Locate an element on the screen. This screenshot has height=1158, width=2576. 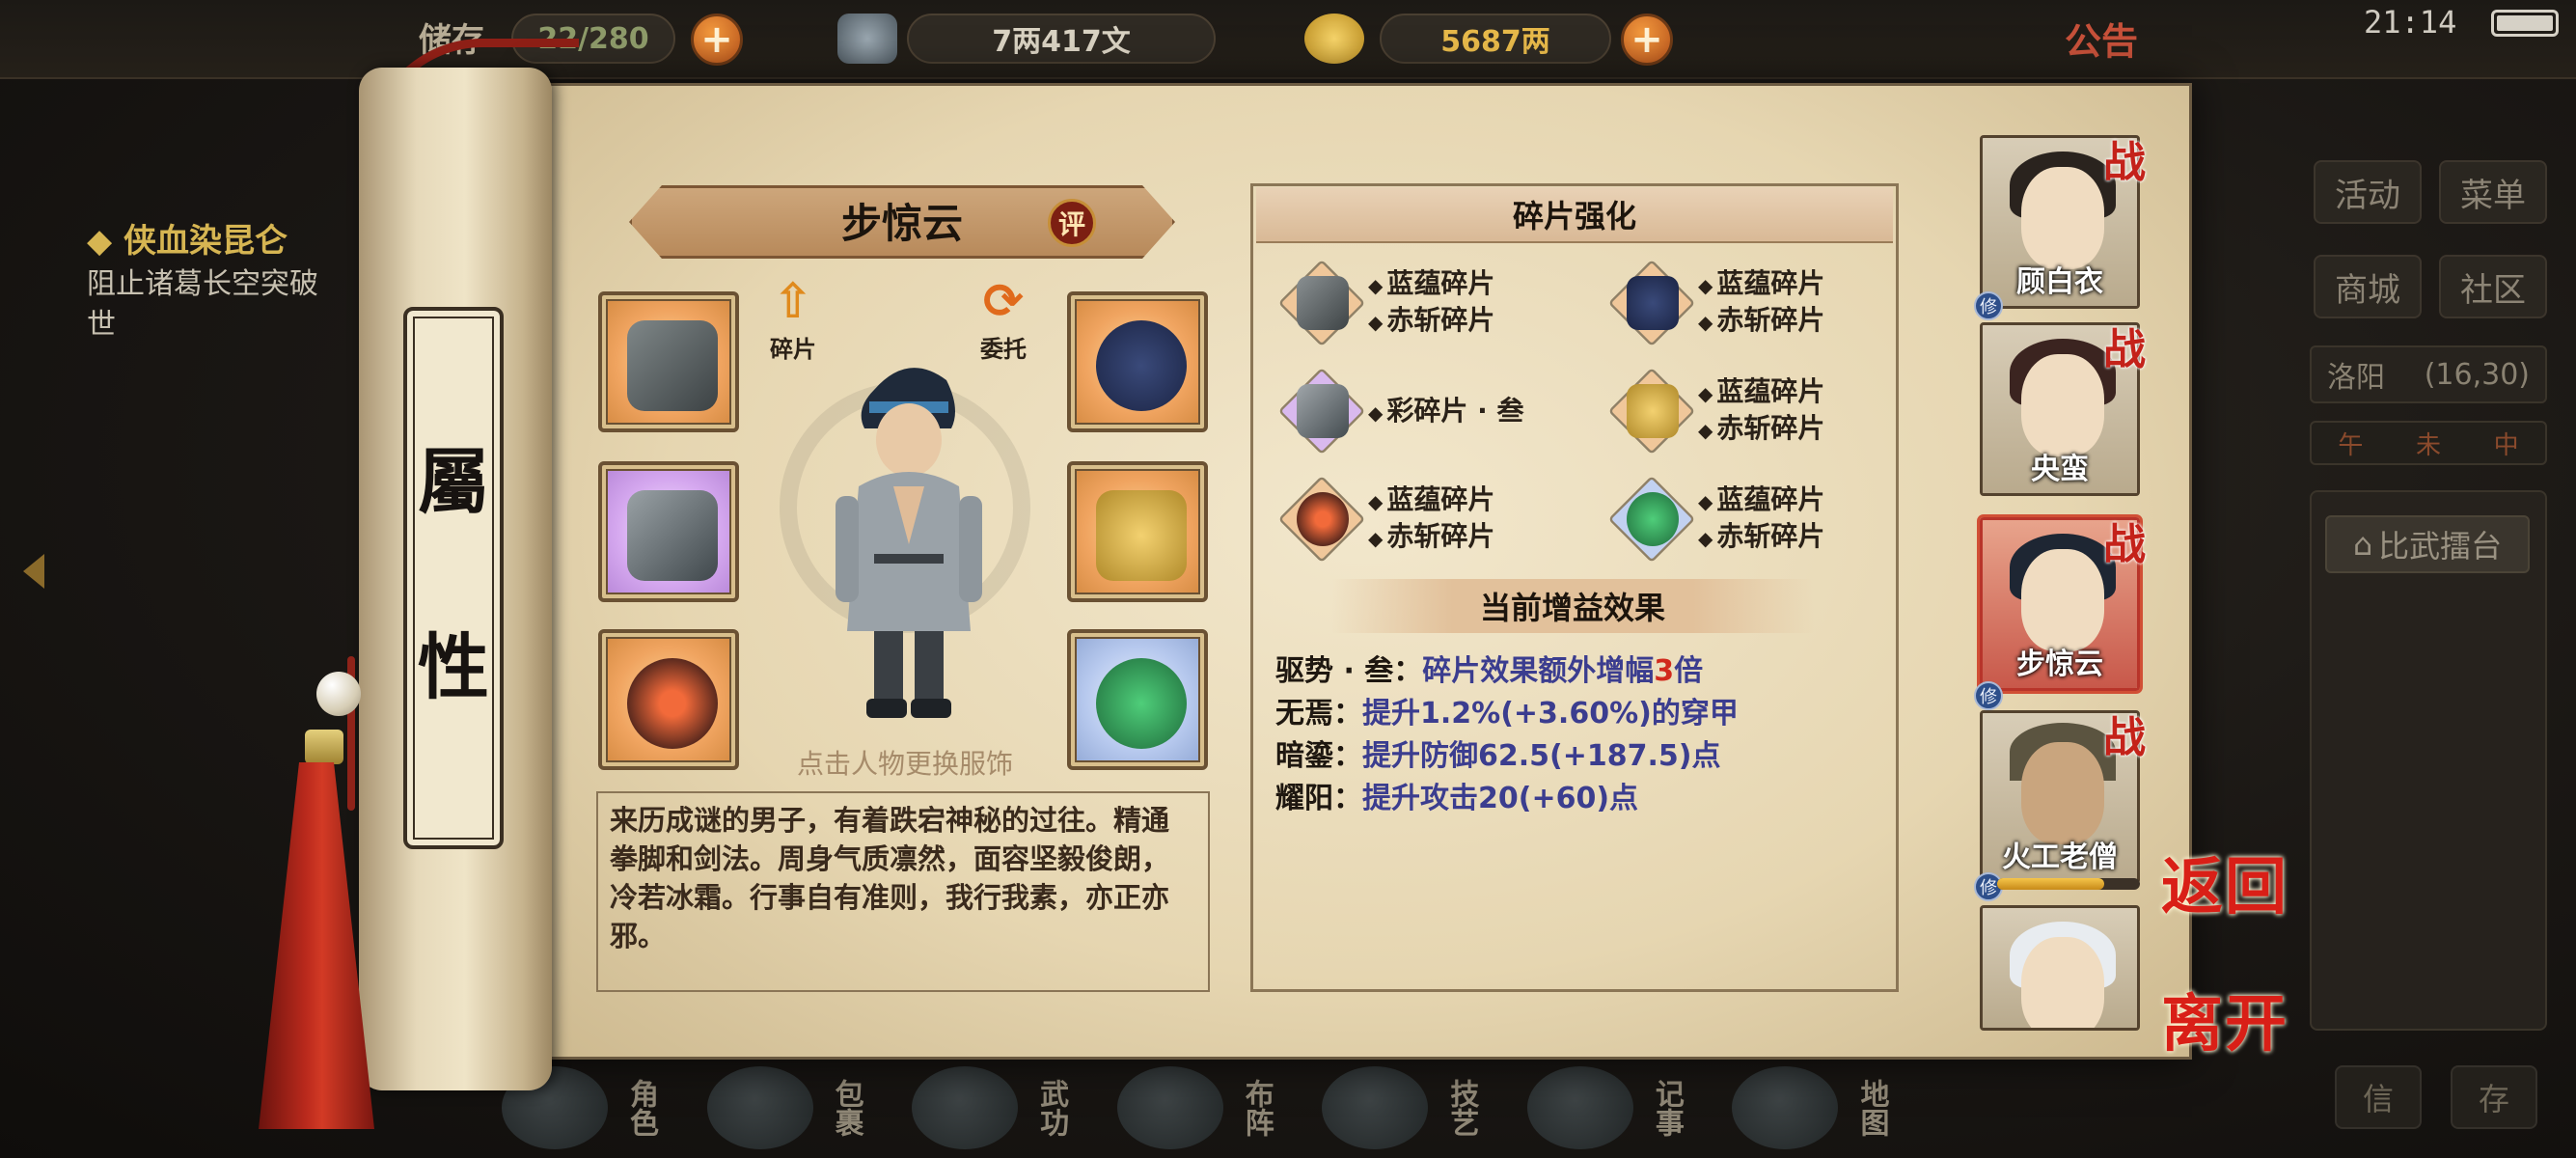
return-button: 返回 is located at coordinates (2225, 882).